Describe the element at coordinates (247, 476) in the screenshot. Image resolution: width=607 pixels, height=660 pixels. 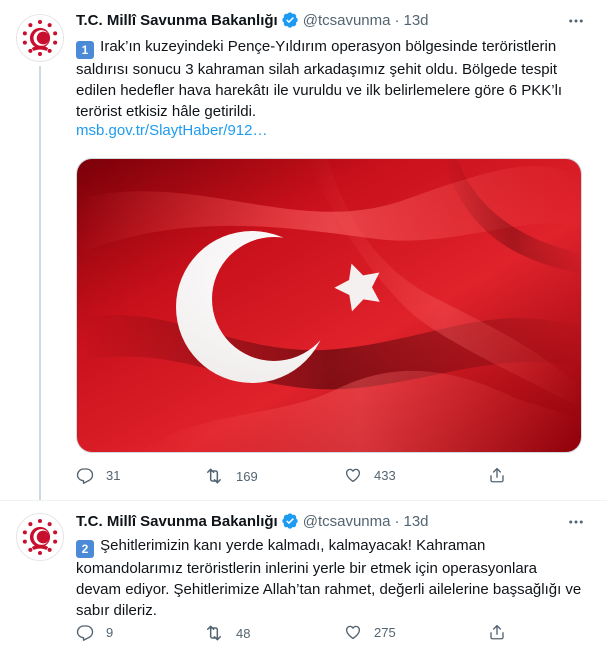
I see `retweet-count: 169` at that location.